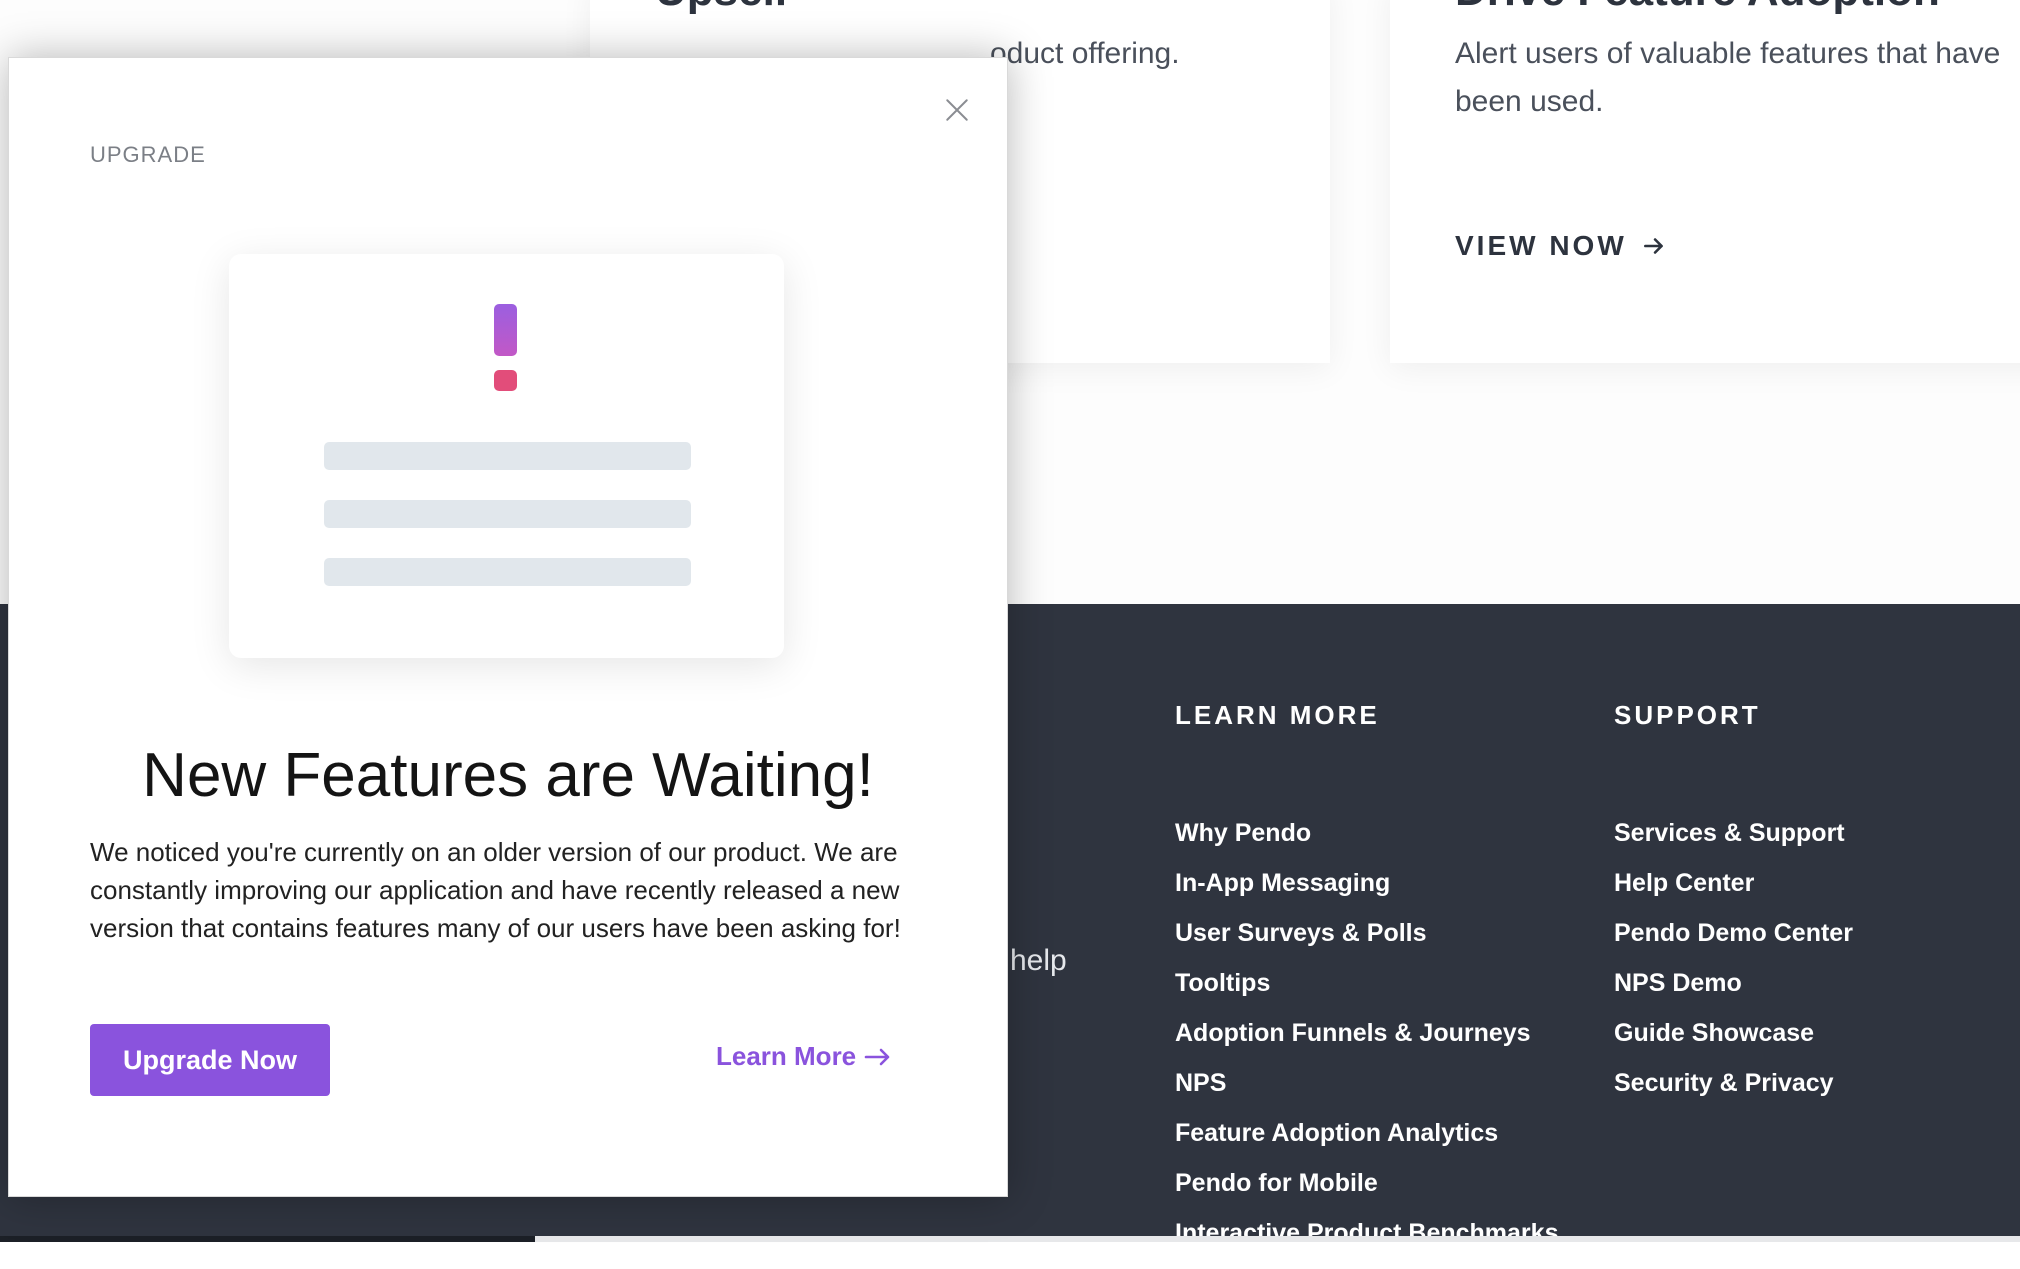  What do you see at coordinates (148, 154) in the screenshot?
I see `modal-eyebrow: UPGRADE` at bounding box center [148, 154].